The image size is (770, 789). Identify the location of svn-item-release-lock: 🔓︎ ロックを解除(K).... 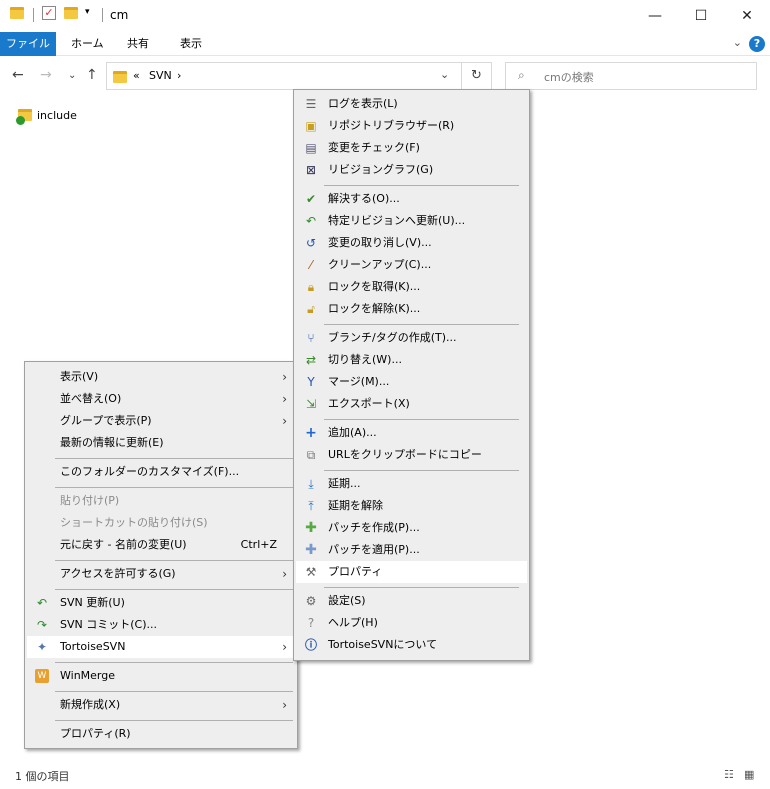
(411, 309).